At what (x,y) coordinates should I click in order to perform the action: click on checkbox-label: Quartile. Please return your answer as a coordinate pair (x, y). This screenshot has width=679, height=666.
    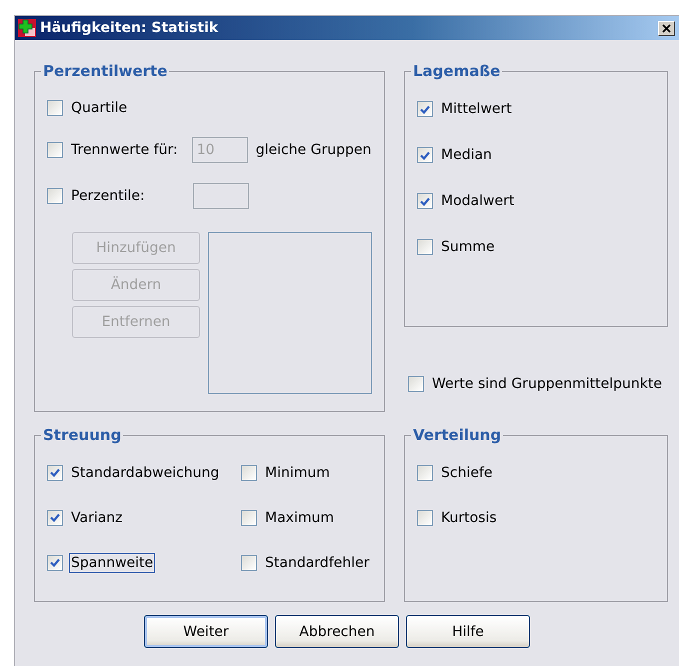
    Looking at the image, I should click on (99, 108).